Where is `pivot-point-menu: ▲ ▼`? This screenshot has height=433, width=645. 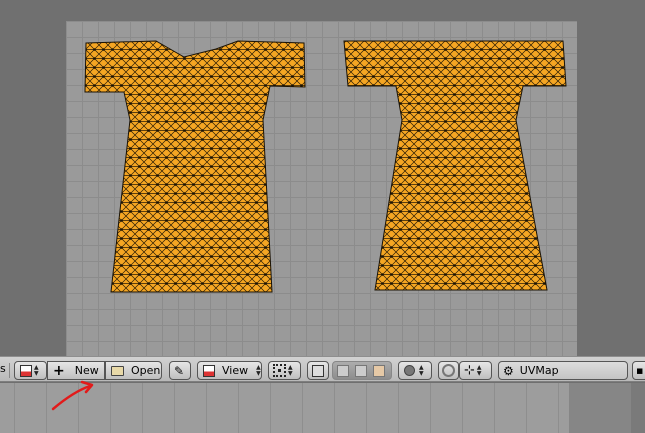 pivot-point-menu: ▲ ▼ is located at coordinates (284, 370).